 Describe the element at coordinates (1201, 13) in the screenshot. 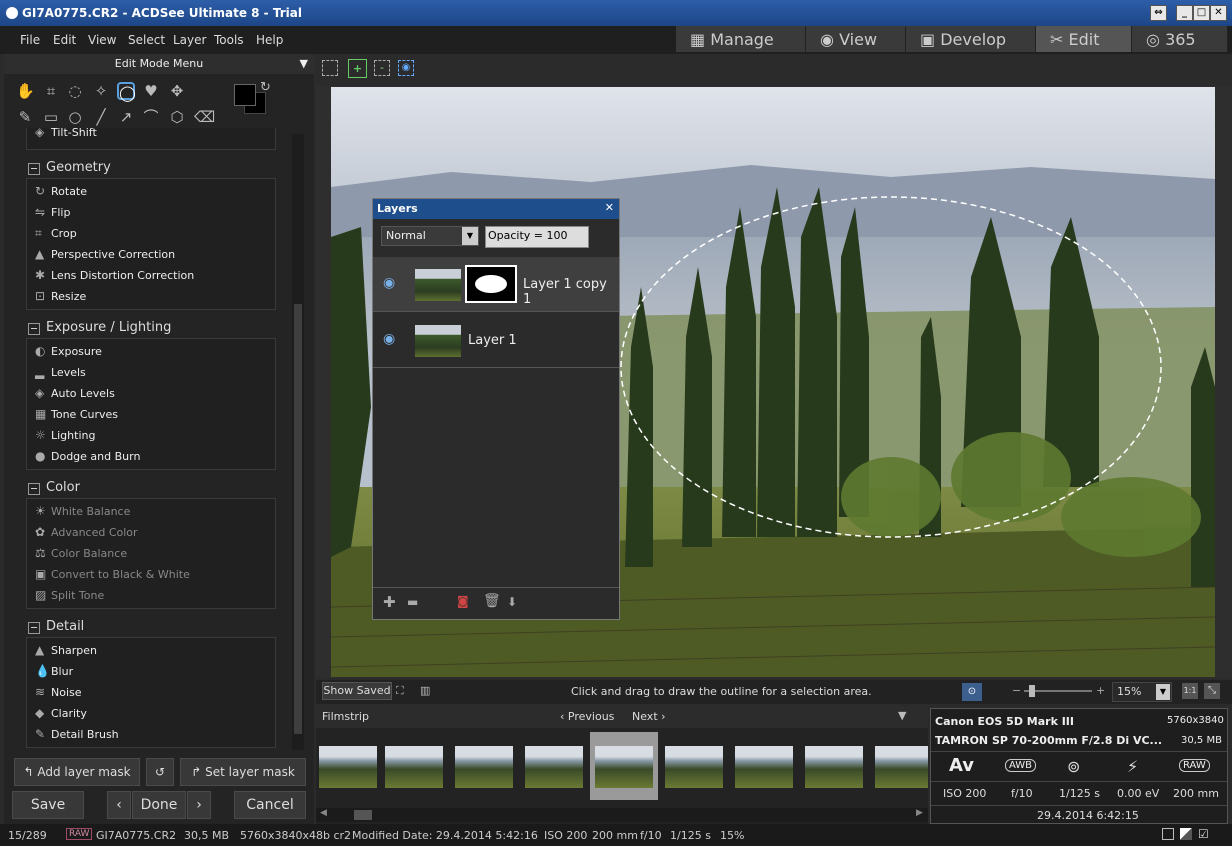

I see `maximize-button: □` at that location.